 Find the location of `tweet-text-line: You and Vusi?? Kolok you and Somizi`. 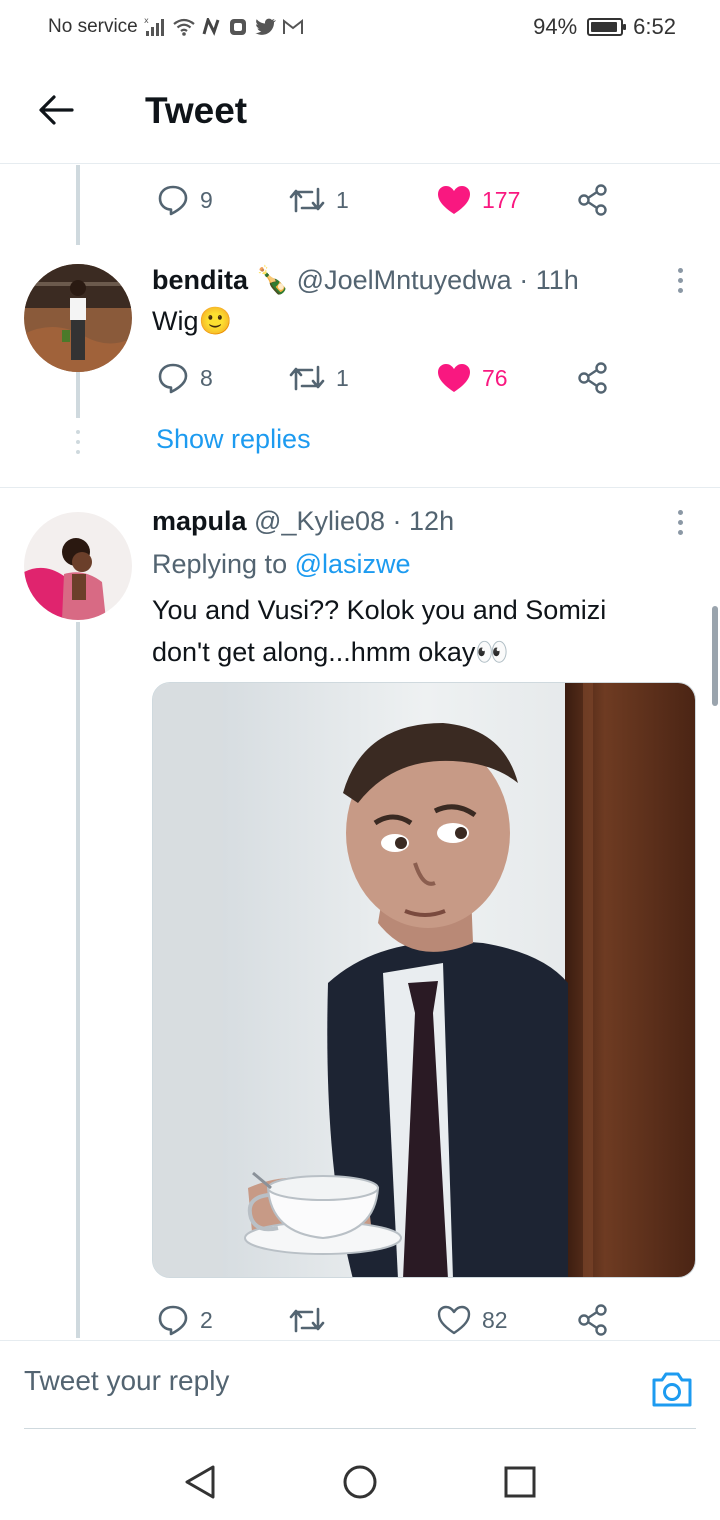

tweet-text-line: You and Vusi?? Kolok you and Somizi is located at coordinates (379, 610).